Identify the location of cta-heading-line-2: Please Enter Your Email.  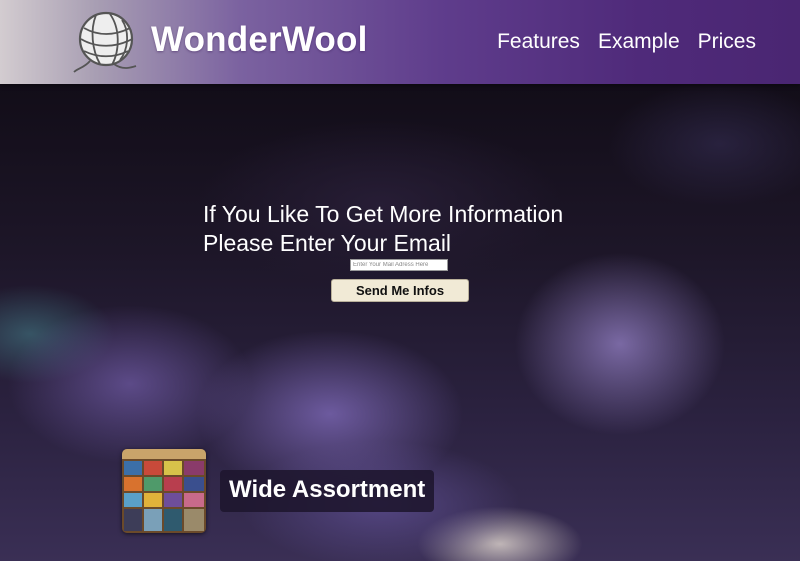
(327, 243).